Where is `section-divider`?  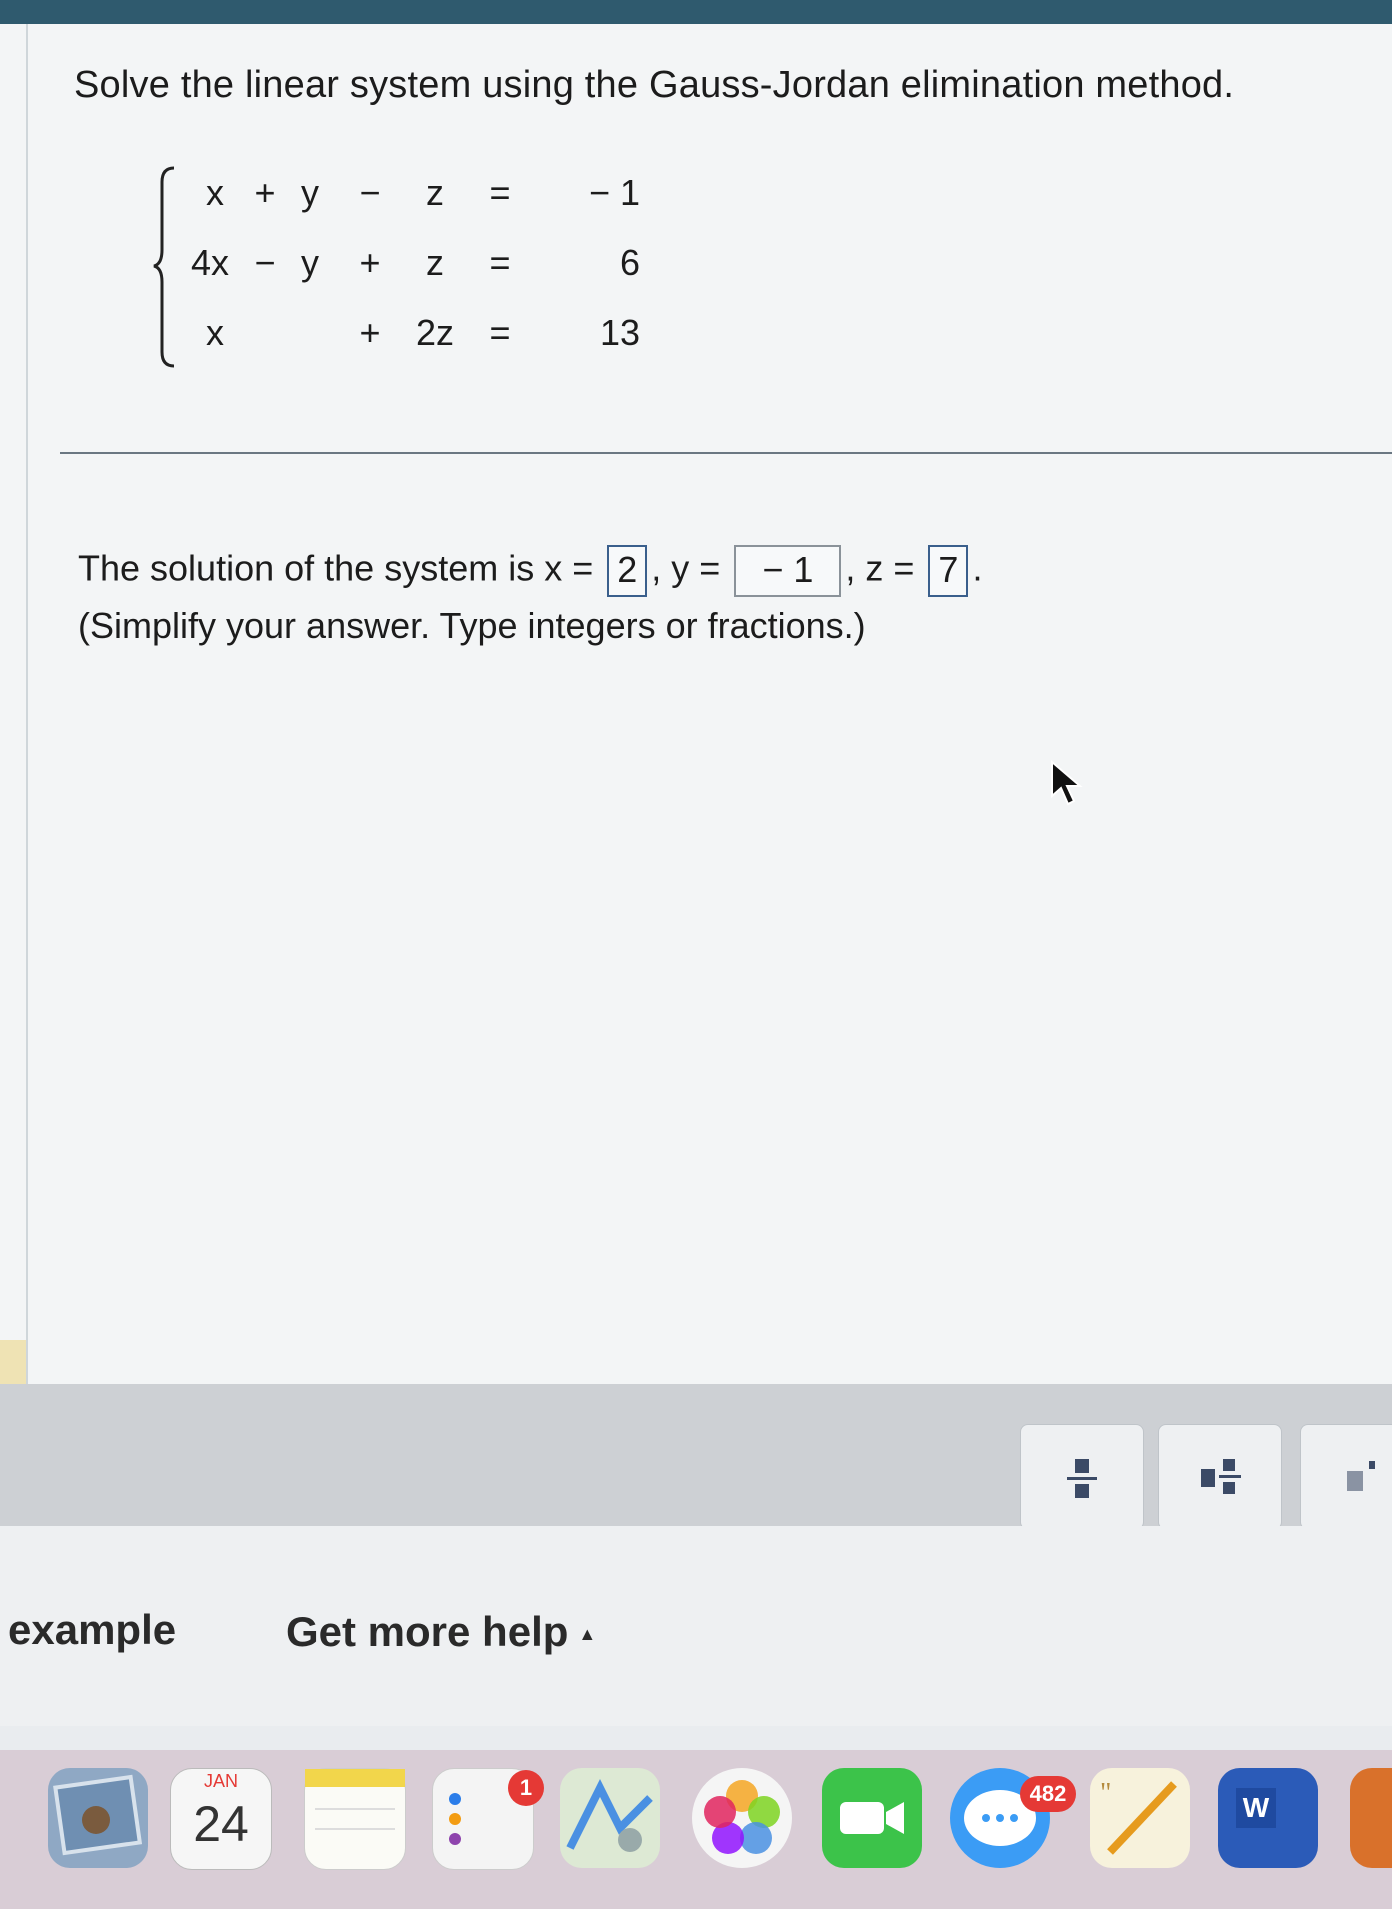
section-divider is located at coordinates (726, 453).